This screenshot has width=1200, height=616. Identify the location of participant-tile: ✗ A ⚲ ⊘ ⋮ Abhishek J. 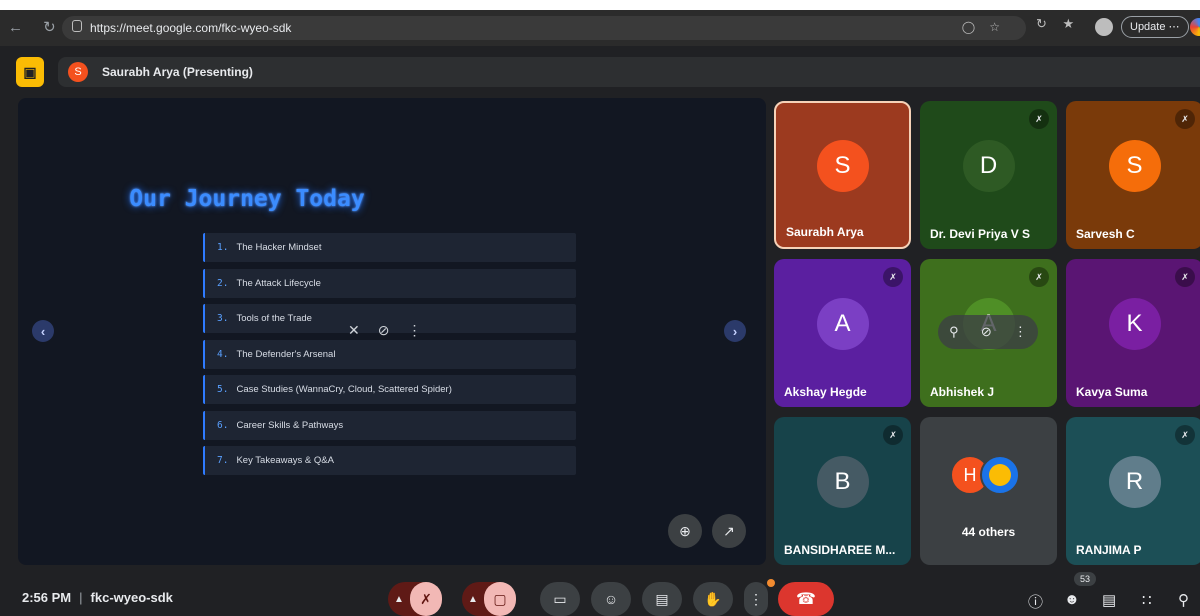
(988, 333).